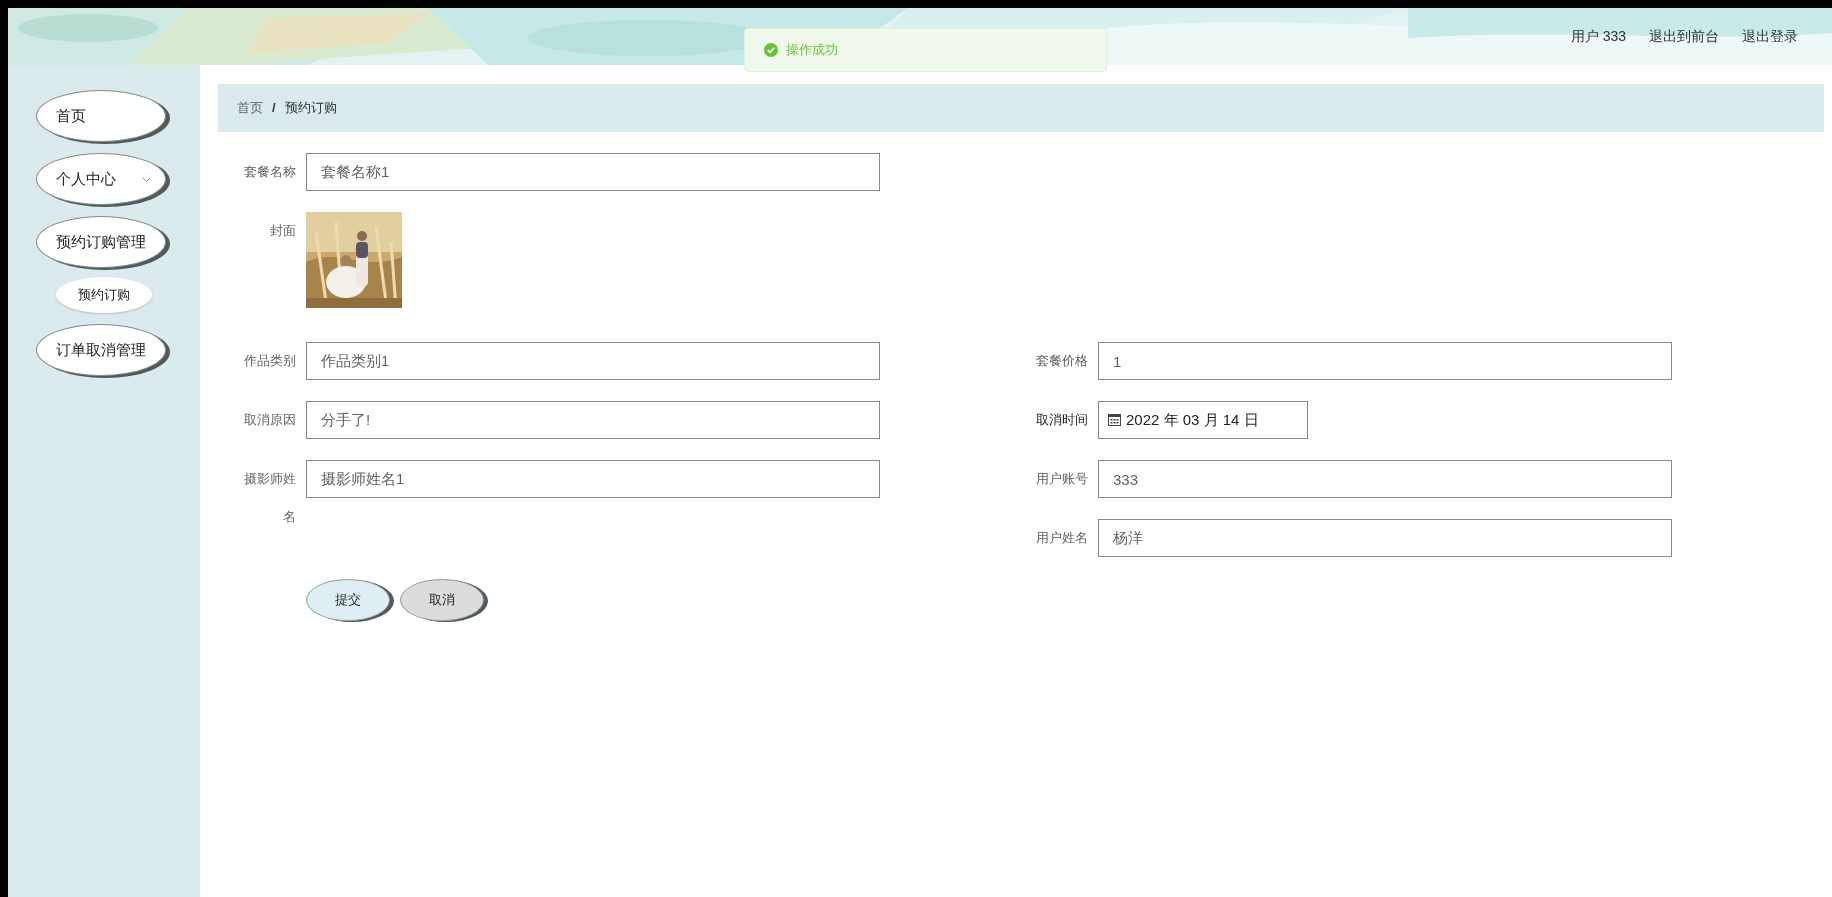 The image size is (1832, 897). Describe the element at coordinates (270, 361) in the screenshot. I see `field-label: 作品类别` at that location.